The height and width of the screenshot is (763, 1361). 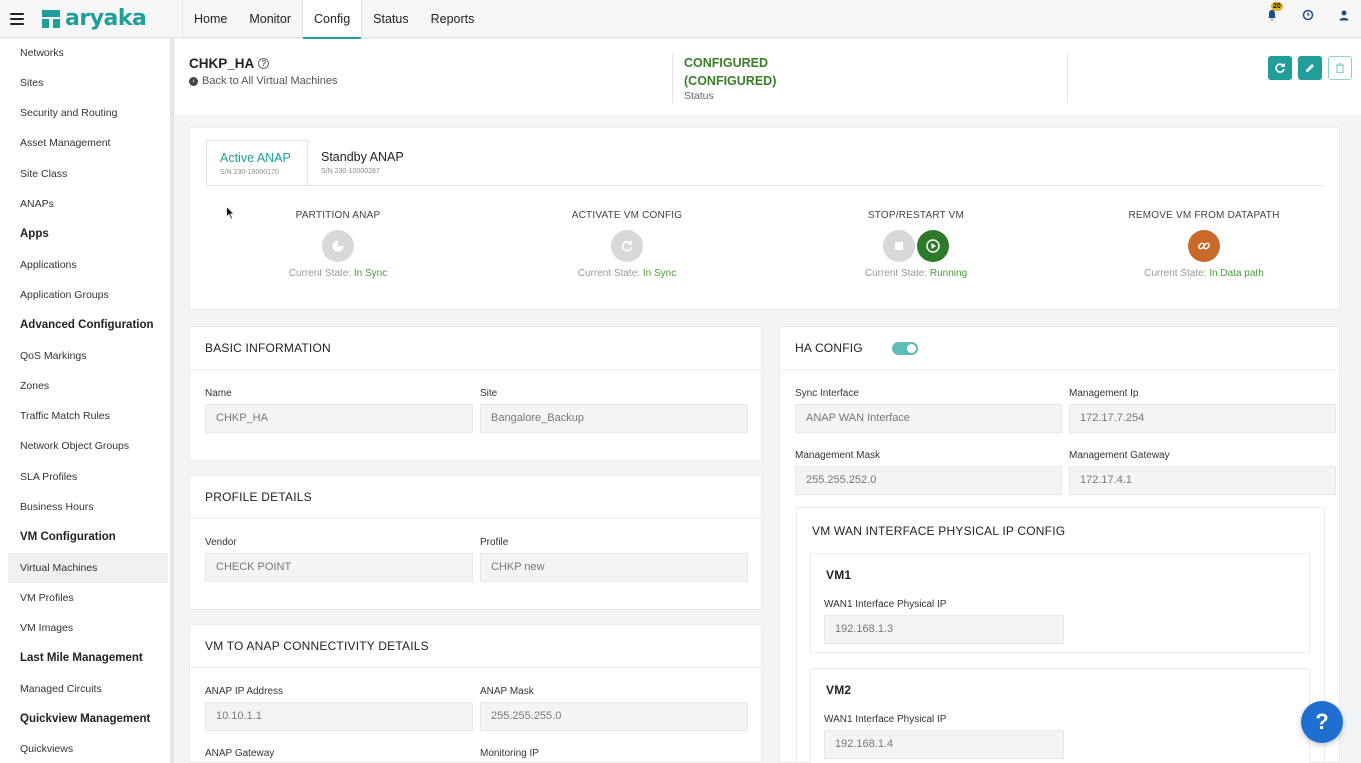 What do you see at coordinates (222, 63) in the screenshot?
I see `vm-title-text: CHKP_HA` at bounding box center [222, 63].